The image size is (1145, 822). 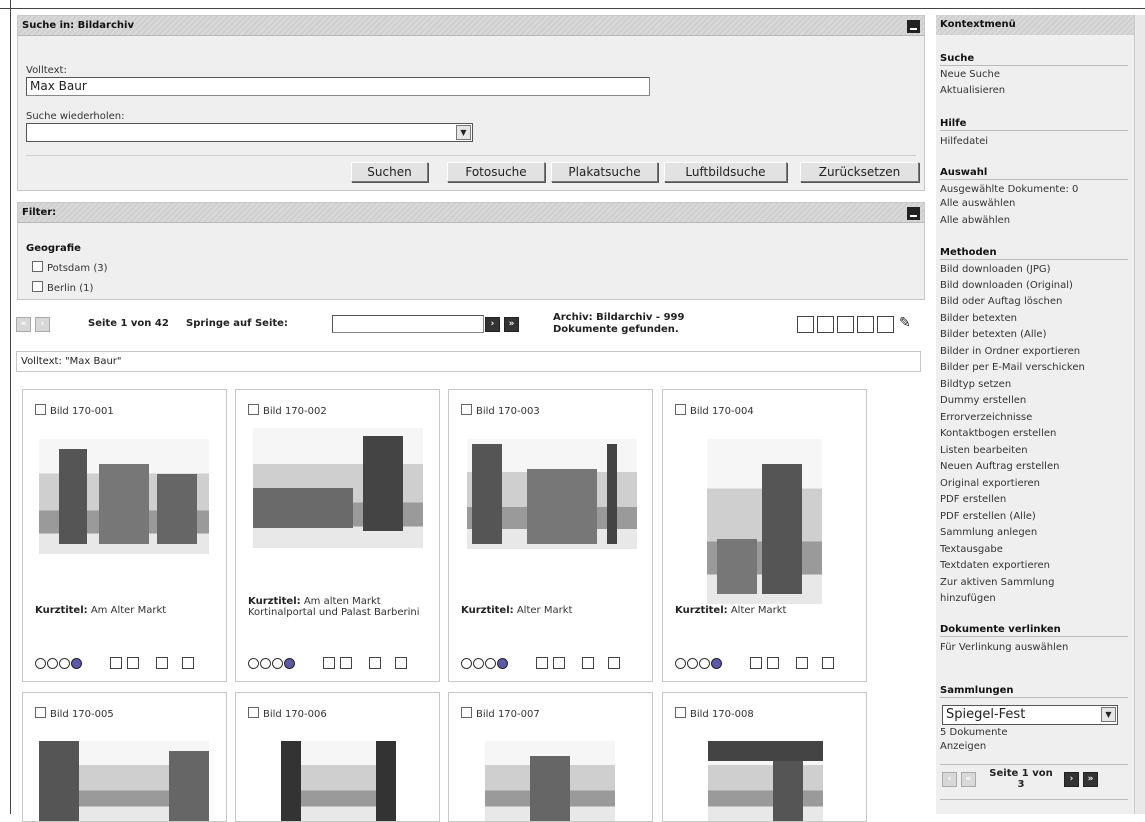 I want to click on result-card: Bild 170-008, so click(x=764, y=757).